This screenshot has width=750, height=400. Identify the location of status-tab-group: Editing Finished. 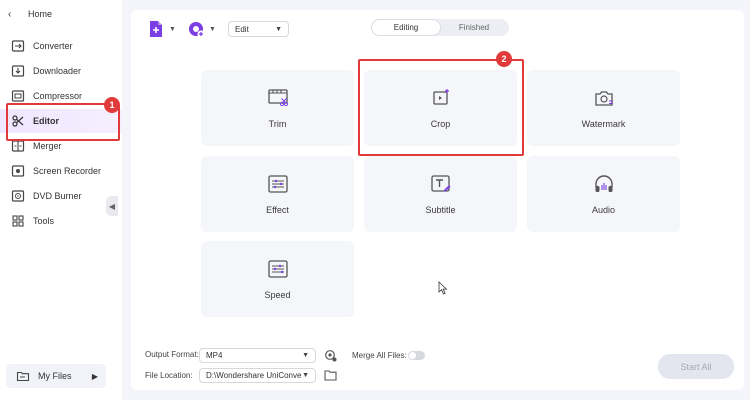
(440, 27).